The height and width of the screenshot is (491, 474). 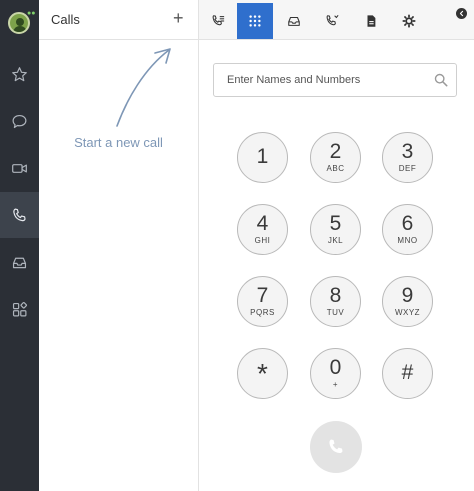 What do you see at coordinates (262, 312) in the screenshot?
I see `key-letters: PQRS` at bounding box center [262, 312].